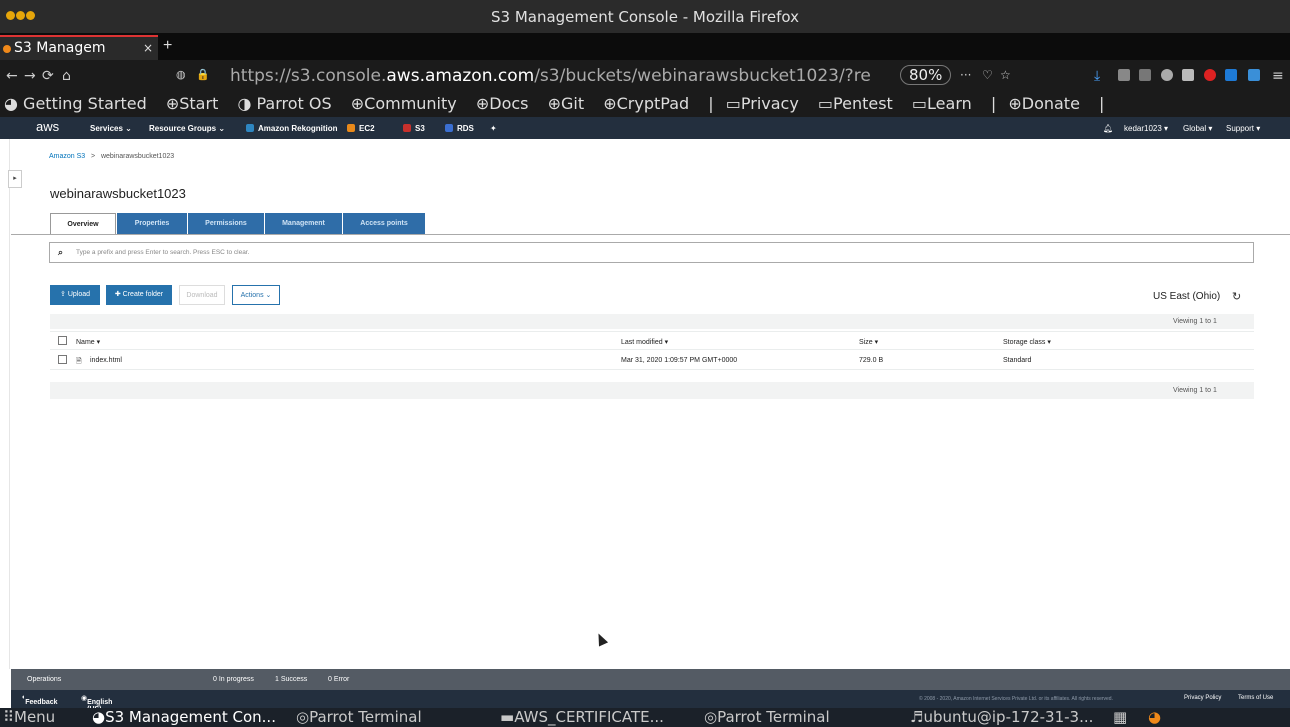 The height and width of the screenshot is (727, 1290). What do you see at coordinates (29, 717) in the screenshot?
I see `menu-button: ⠿ Menu` at bounding box center [29, 717].